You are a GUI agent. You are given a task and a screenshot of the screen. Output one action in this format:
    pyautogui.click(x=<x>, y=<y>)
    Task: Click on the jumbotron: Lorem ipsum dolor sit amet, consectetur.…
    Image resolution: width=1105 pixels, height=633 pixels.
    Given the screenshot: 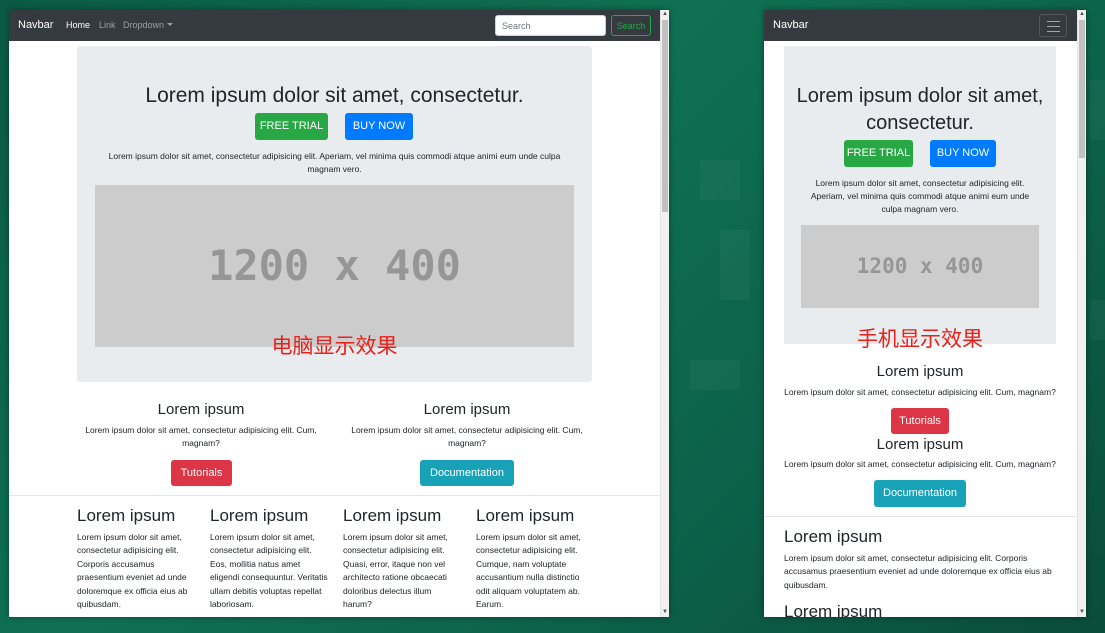 What is the action you would take?
    pyautogui.click(x=920, y=198)
    